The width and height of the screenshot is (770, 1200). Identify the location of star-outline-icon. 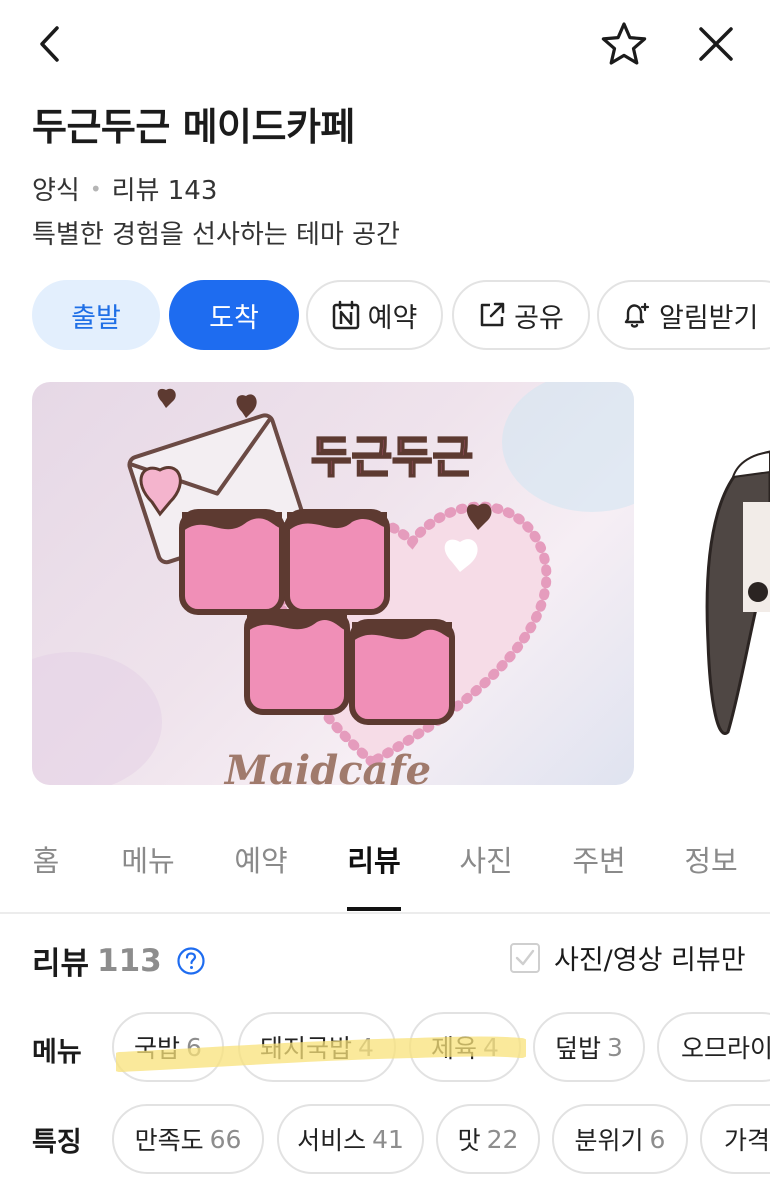
(624, 43).